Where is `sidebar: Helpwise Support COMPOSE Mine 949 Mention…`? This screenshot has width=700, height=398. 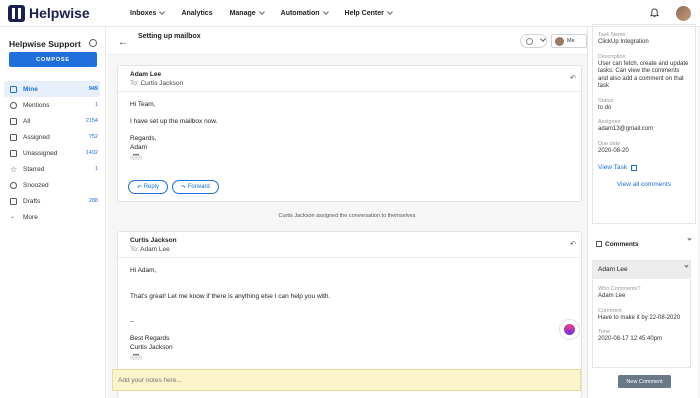 sidebar: Helpwise Support COMPOSE Mine 949 Mention… is located at coordinates (53, 212).